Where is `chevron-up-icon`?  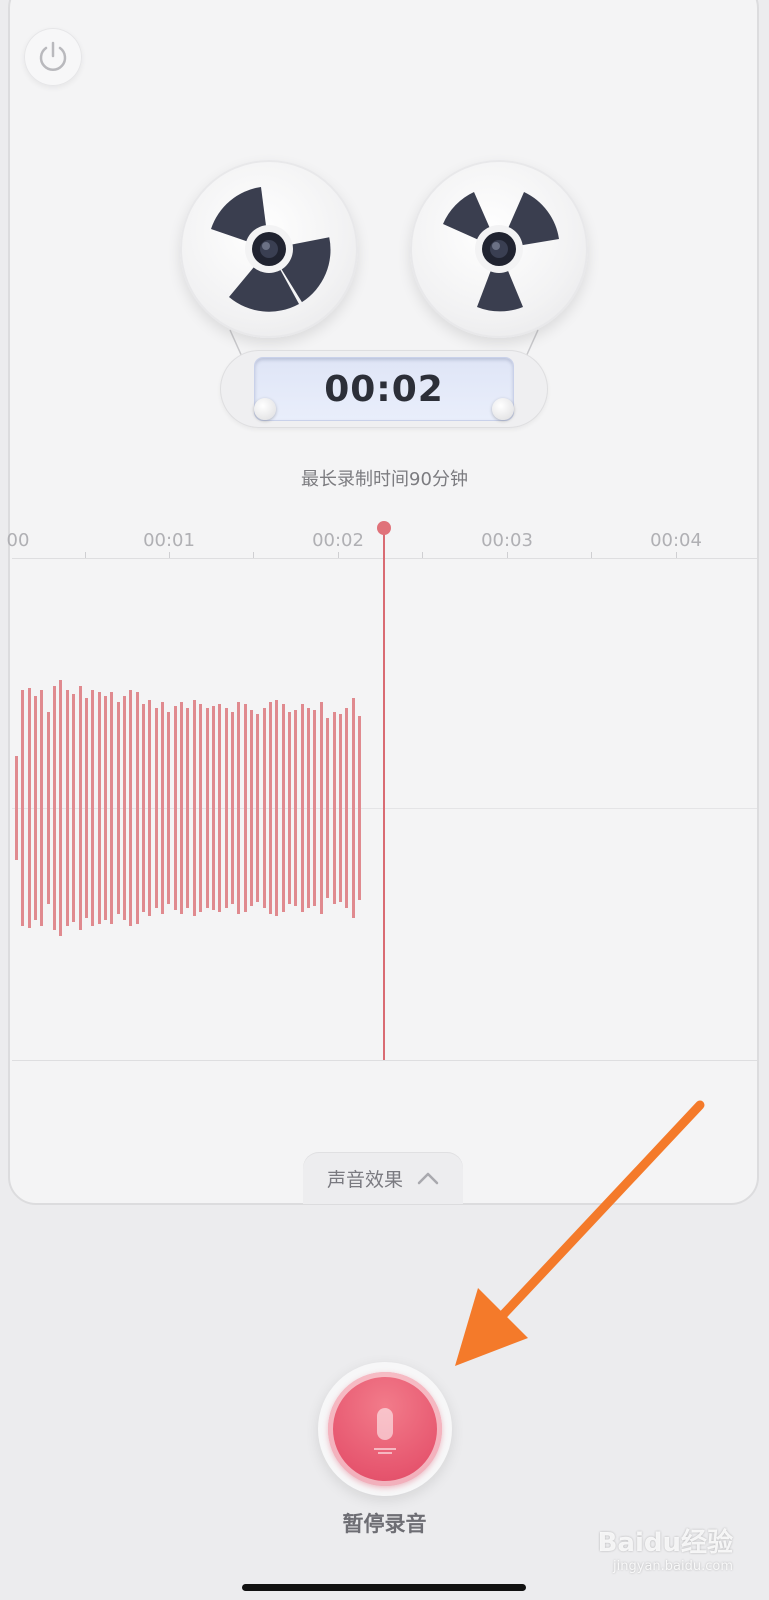 chevron-up-icon is located at coordinates (428, 1178).